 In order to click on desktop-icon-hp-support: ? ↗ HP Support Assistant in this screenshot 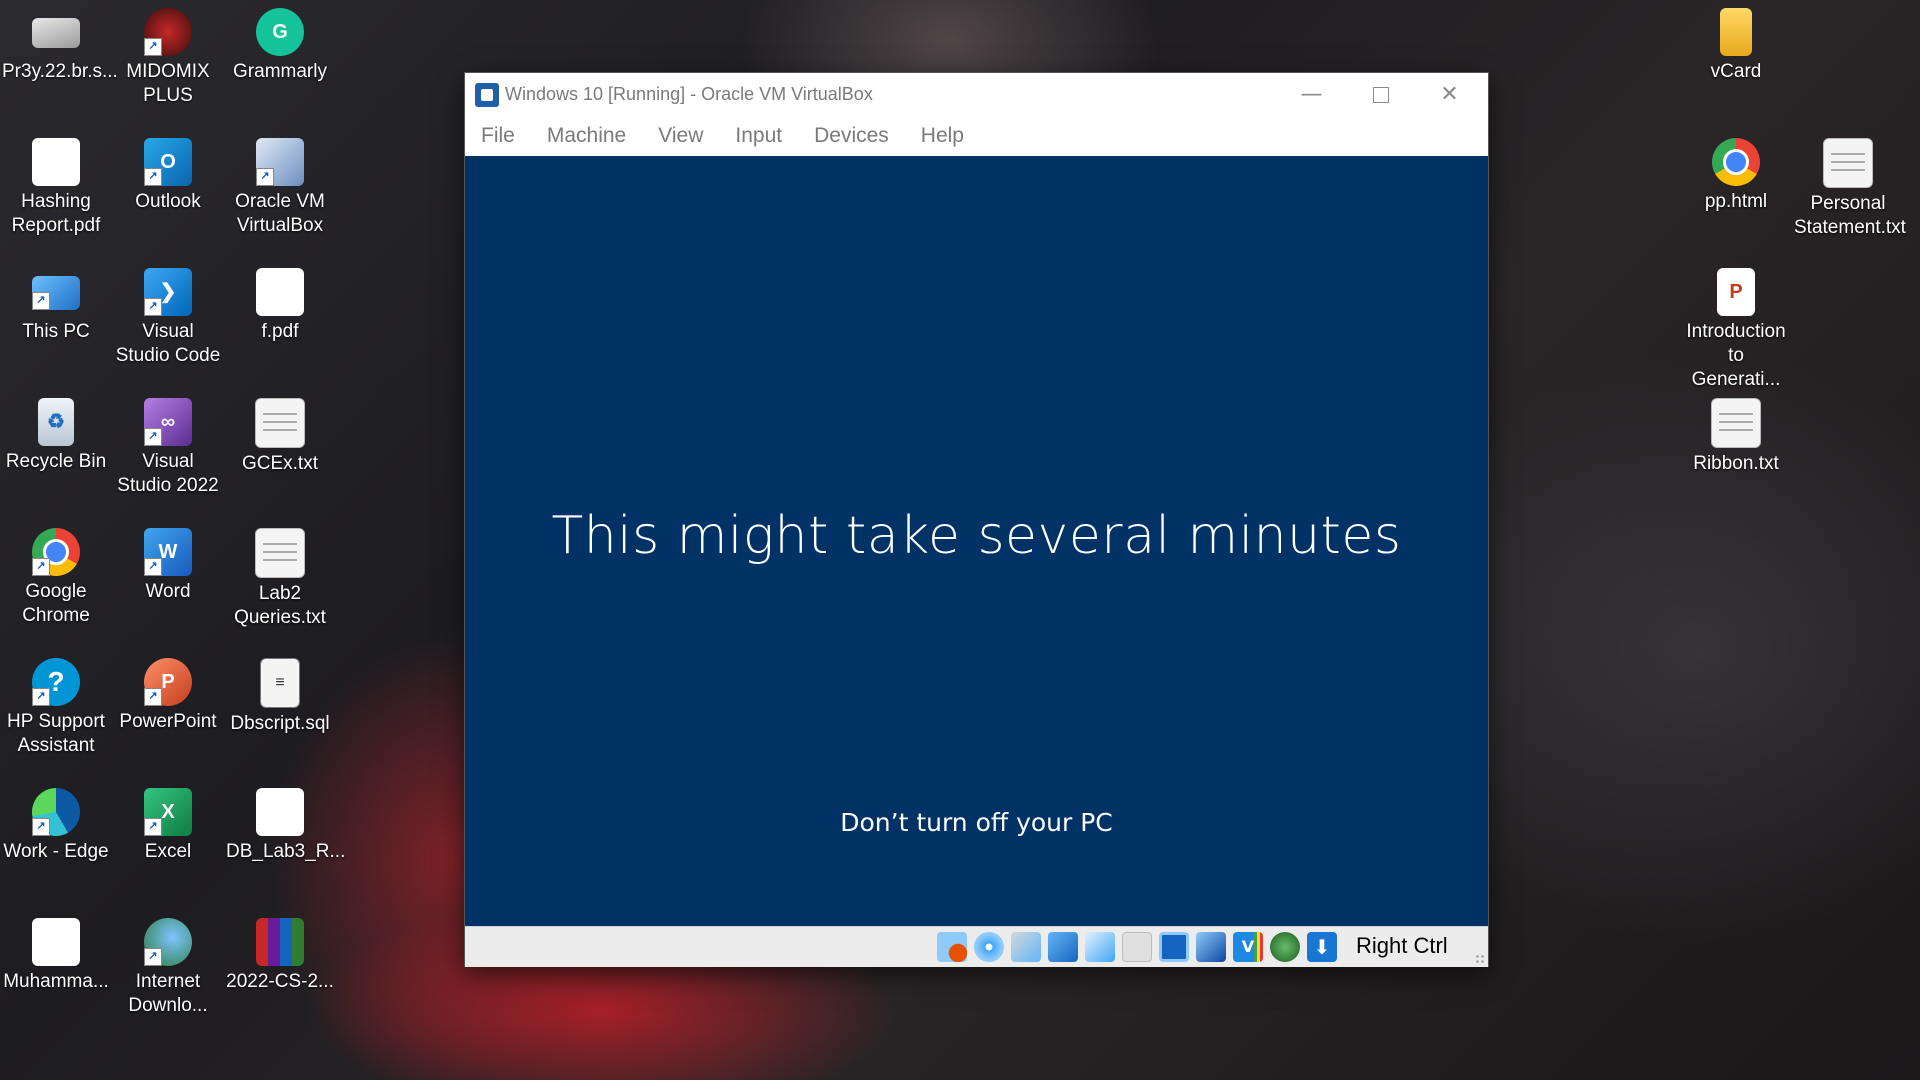, I will do `click(56, 708)`.